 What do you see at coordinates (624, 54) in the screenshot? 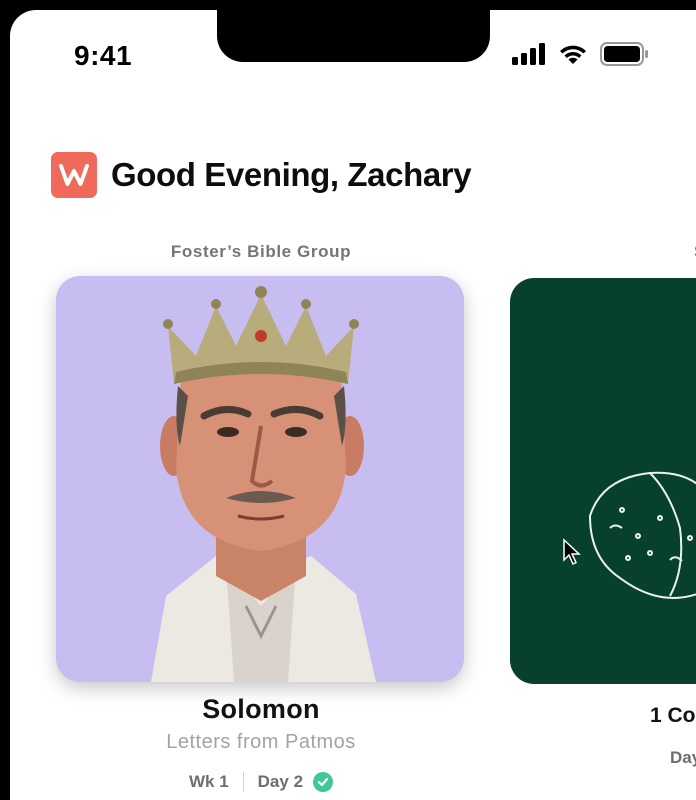
I see `battery-icon` at bounding box center [624, 54].